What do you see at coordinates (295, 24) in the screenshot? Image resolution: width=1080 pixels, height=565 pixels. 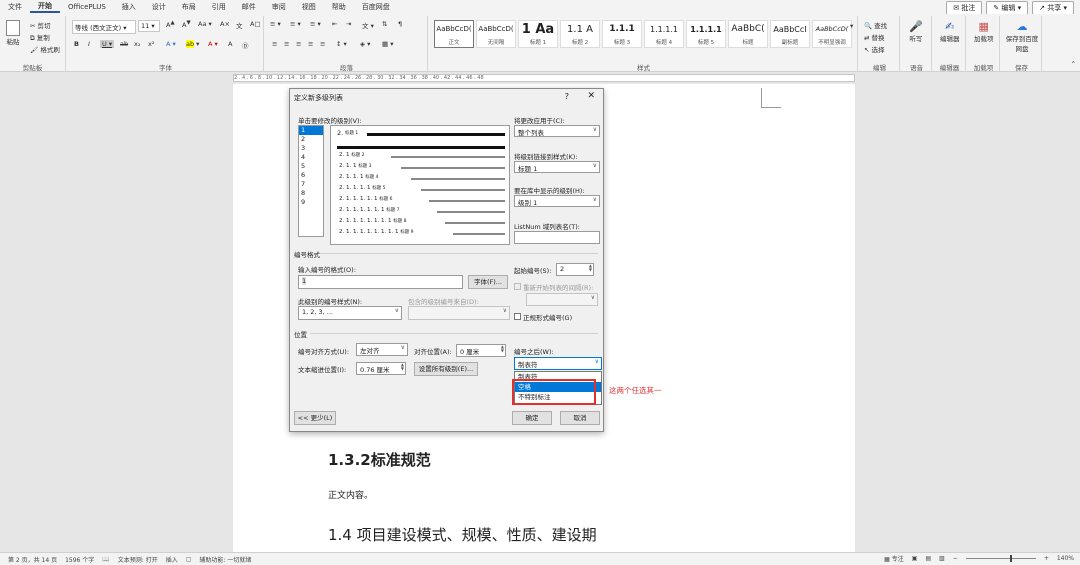 I see `numbering-button: ≡ ▾` at bounding box center [295, 24].